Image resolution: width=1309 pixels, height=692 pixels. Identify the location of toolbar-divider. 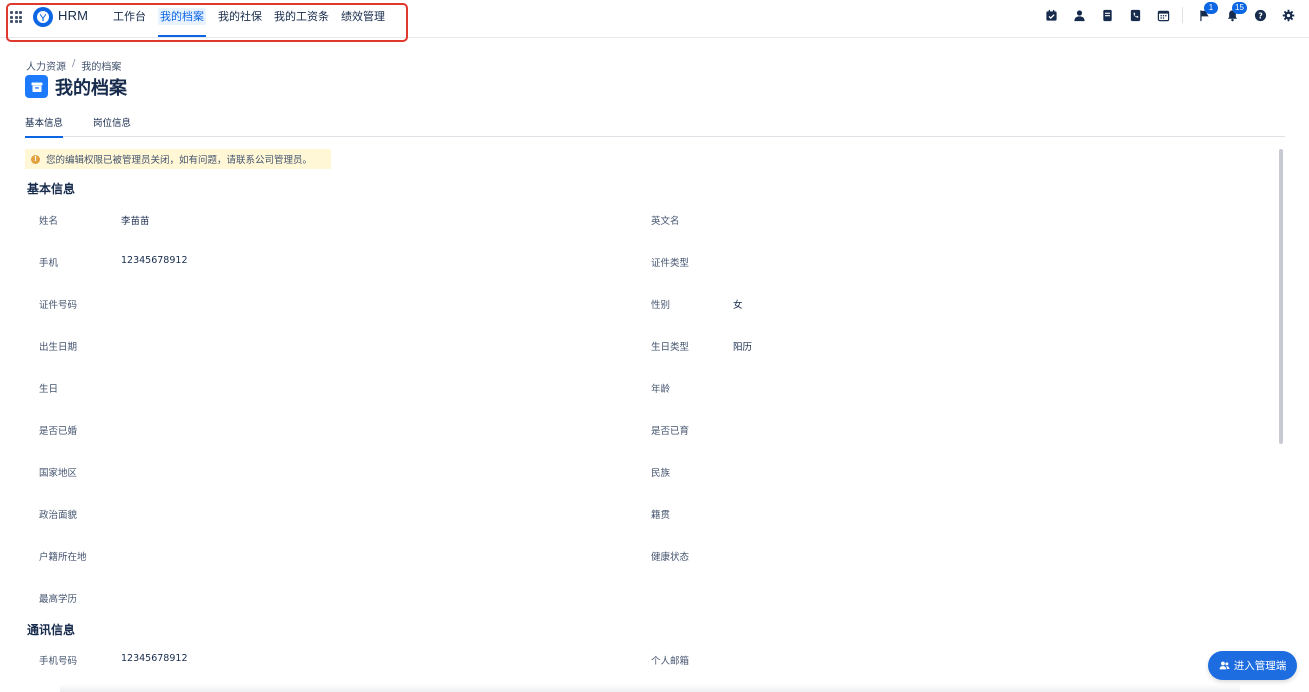
(1182, 15).